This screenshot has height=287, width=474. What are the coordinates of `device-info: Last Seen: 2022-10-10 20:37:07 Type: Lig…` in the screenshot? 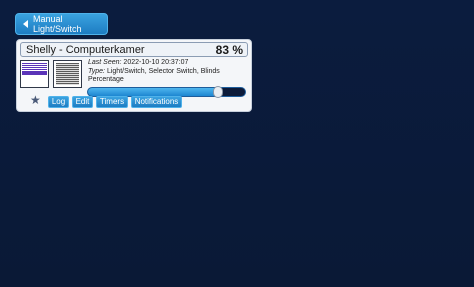 It's located at (168, 72).